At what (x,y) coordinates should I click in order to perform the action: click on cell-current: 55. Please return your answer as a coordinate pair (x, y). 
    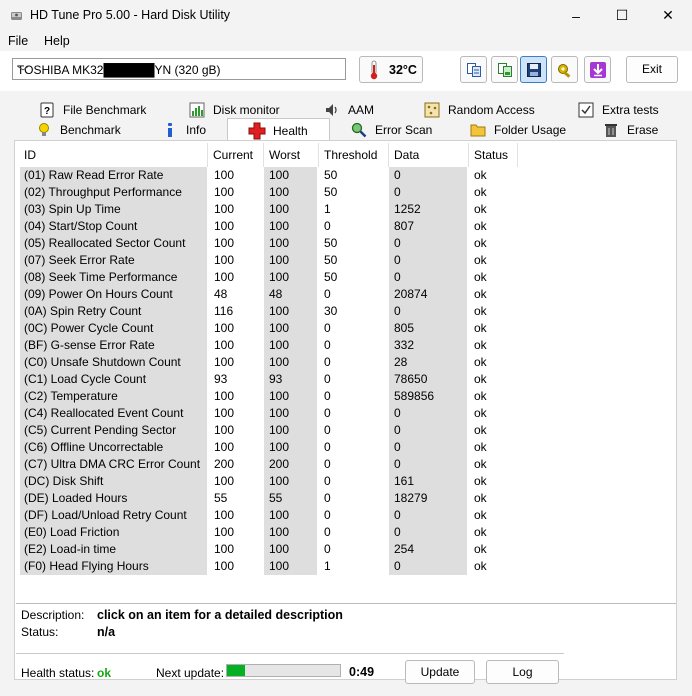
    Looking at the image, I should click on (221, 498).